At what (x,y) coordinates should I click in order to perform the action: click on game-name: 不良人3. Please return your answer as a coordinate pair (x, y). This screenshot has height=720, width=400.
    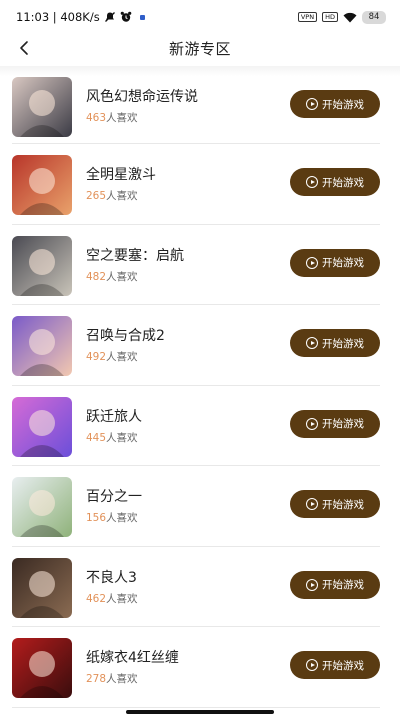
    Looking at the image, I should click on (111, 577).